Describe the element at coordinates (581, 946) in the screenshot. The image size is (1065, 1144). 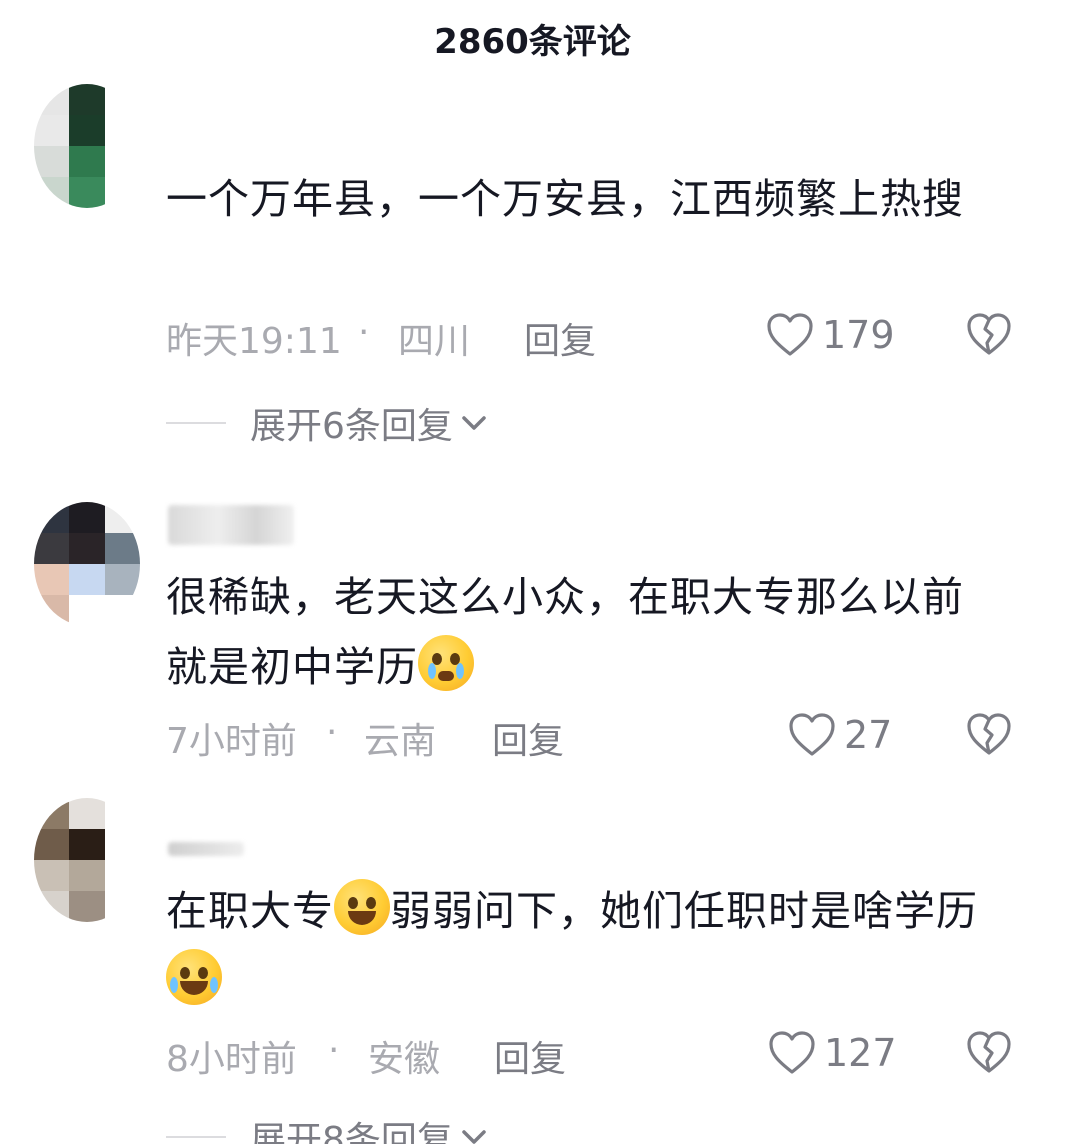
I see `comment-text: 在职大专 弱弱问下，她们任职时是啥学历` at that location.